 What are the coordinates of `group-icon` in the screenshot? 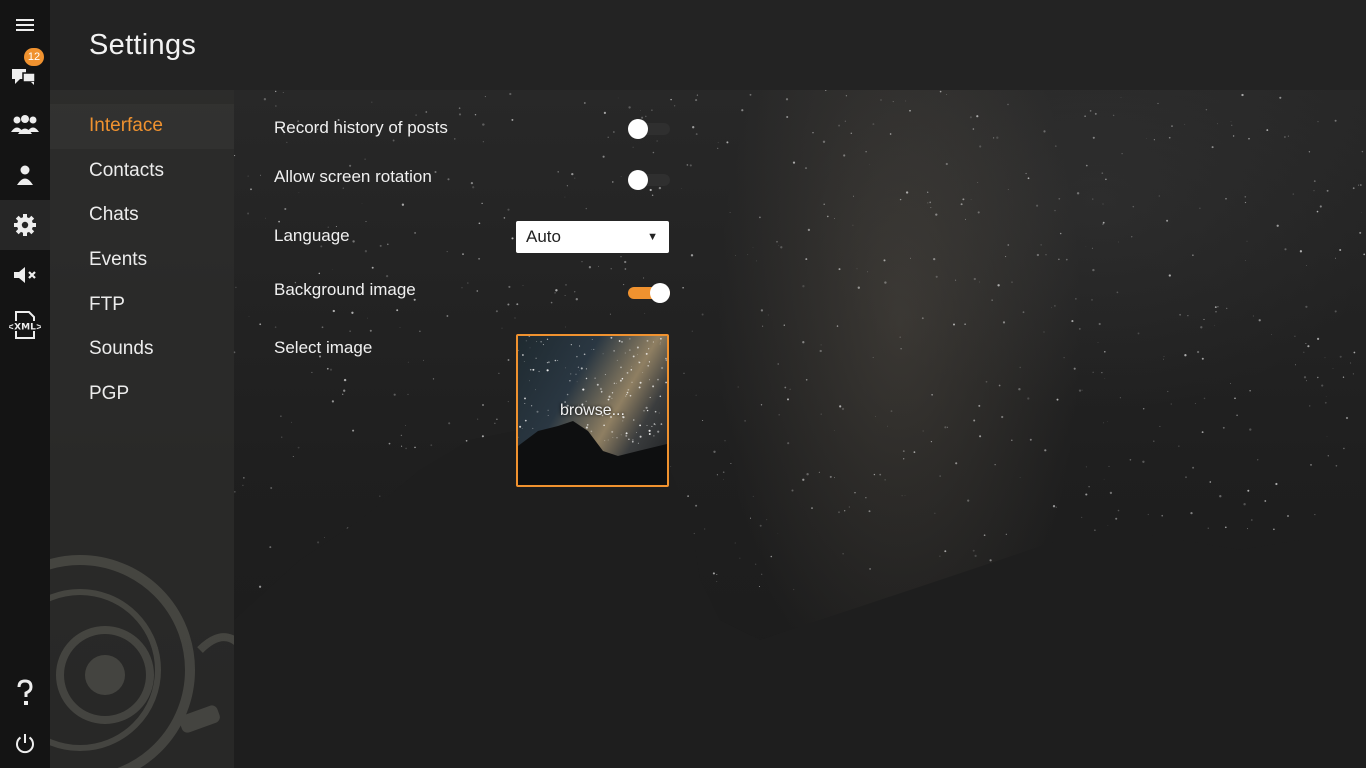 It's located at (25, 124).